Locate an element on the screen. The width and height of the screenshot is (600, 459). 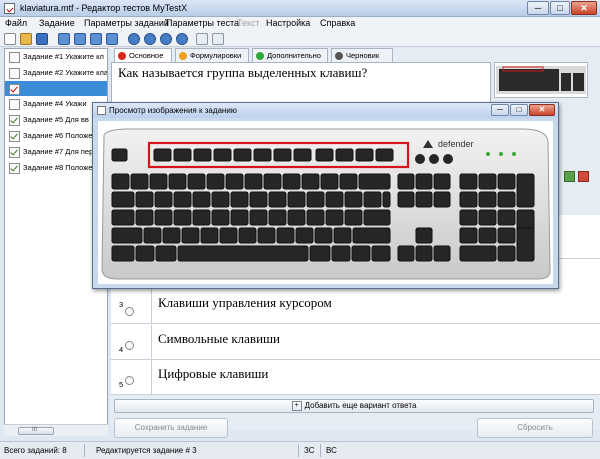
answer-text: Цифровые клавиши is located at coordinates (213, 374).